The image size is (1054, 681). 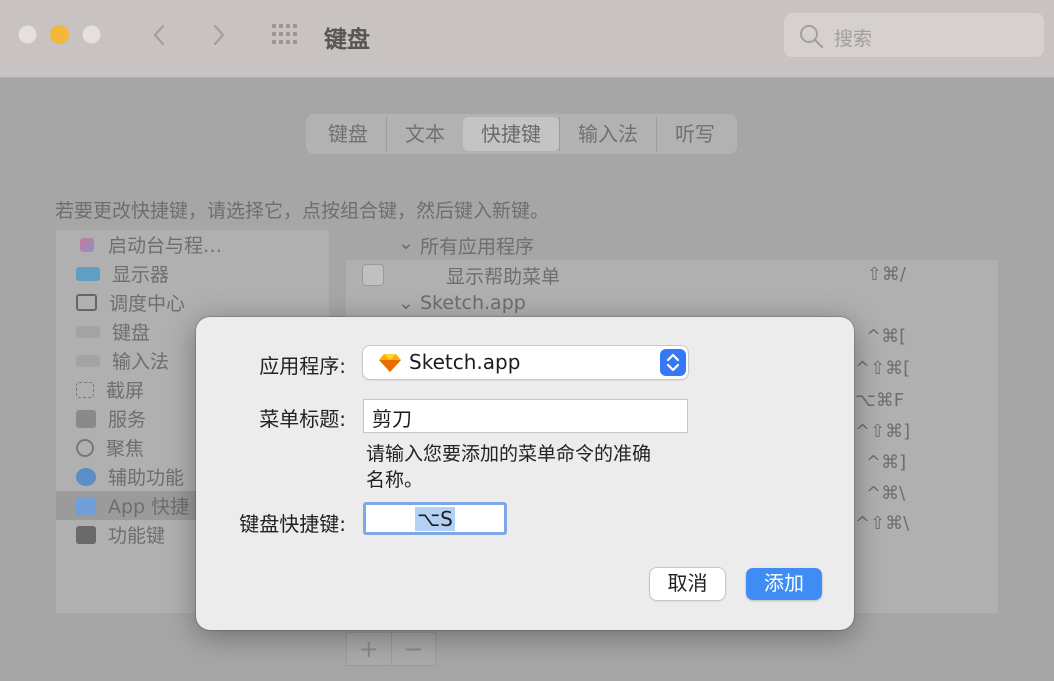 What do you see at coordinates (149, 507) in the screenshot?
I see `sidebar-item-label: App 快捷` at bounding box center [149, 507].